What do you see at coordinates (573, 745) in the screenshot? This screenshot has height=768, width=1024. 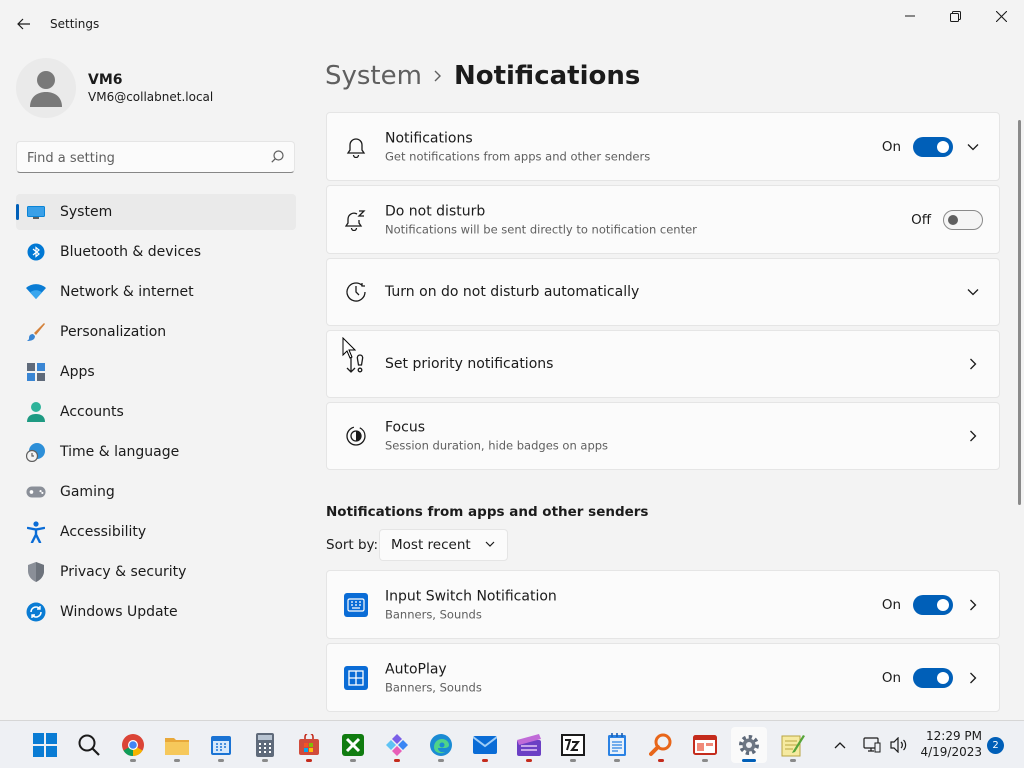 I see `7zip-app` at bounding box center [573, 745].